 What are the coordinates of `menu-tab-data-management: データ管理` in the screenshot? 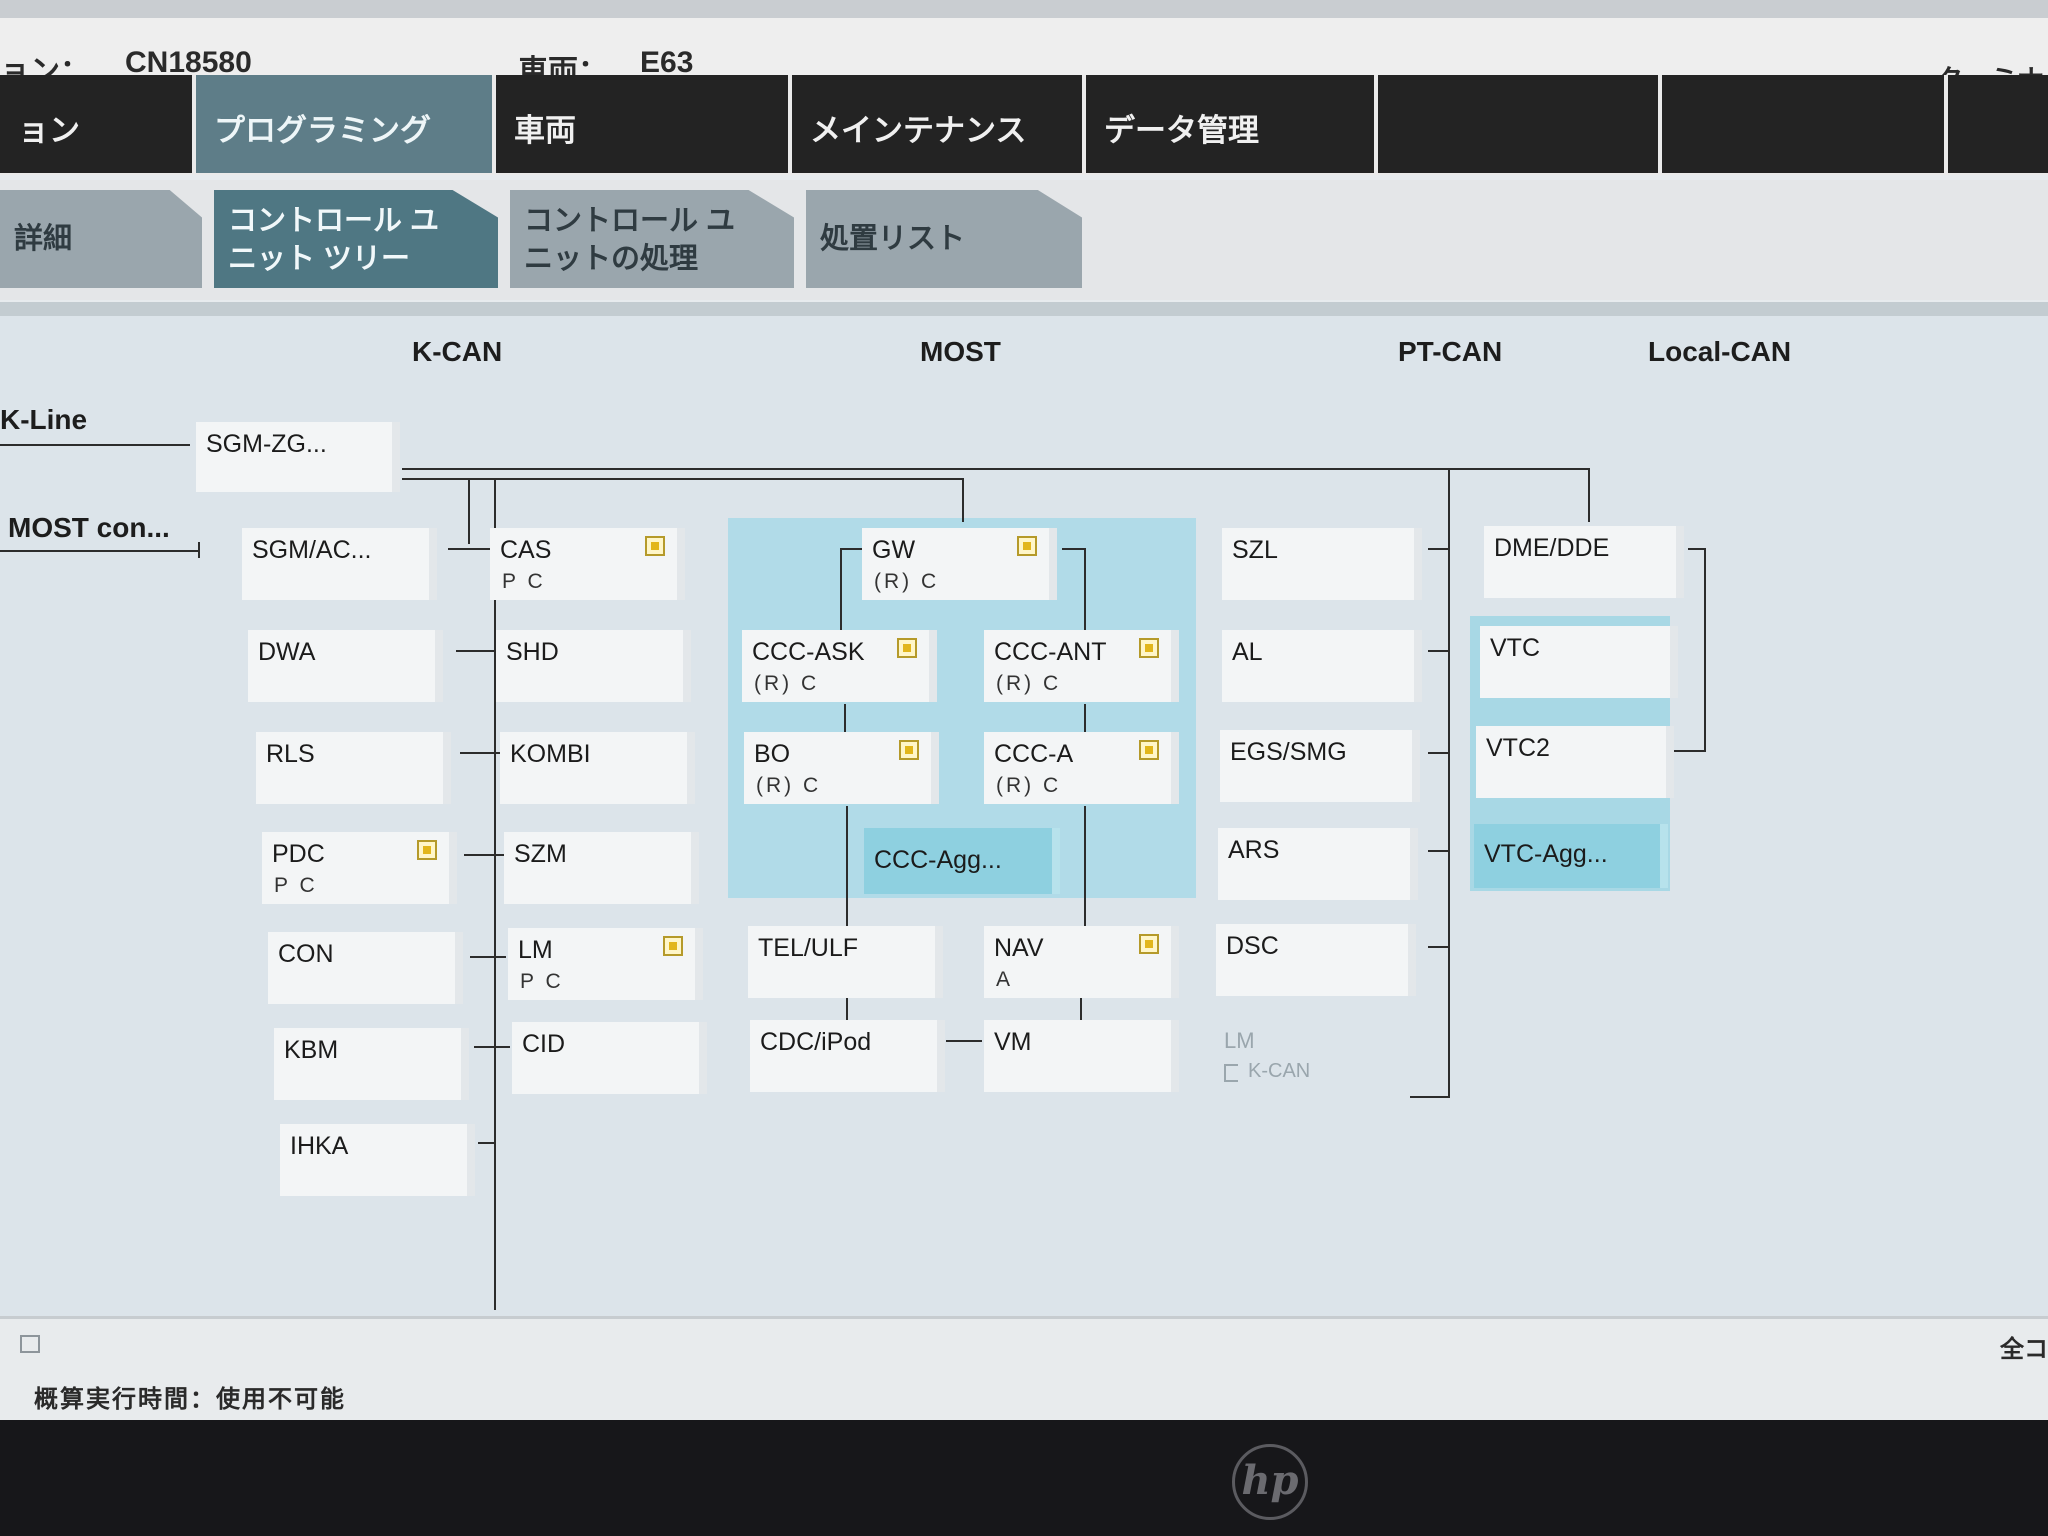 It's located at (1230, 124).